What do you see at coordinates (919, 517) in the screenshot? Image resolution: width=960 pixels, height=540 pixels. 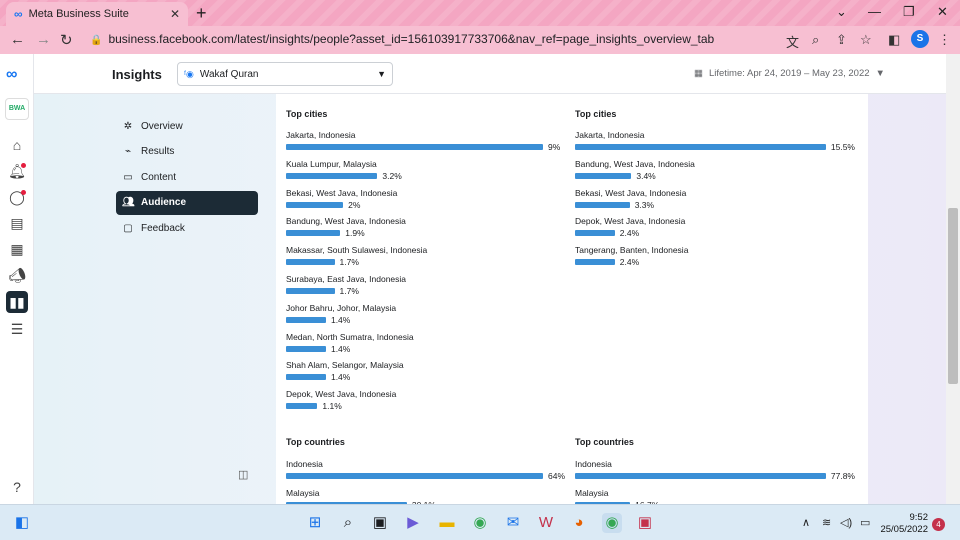 I see `clock-time: 9:52` at bounding box center [919, 517].